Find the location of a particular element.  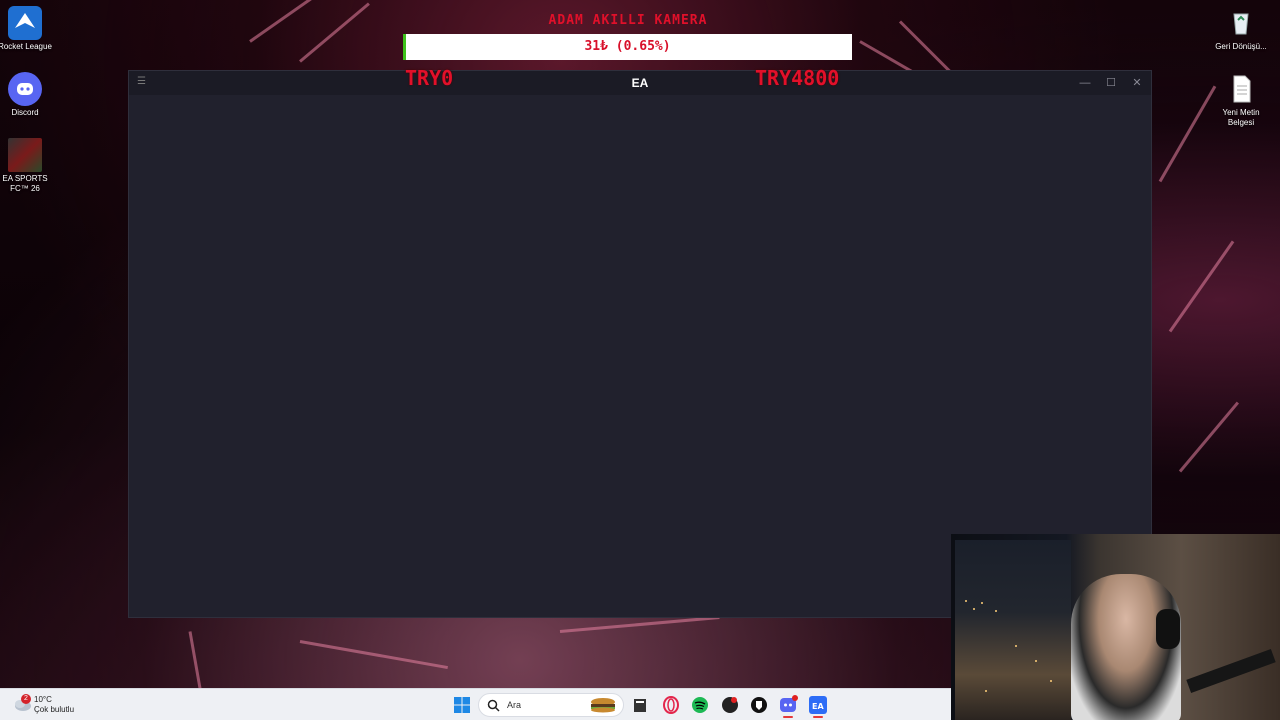

weather-condition: Çok bulutlu is located at coordinates (54, 709).